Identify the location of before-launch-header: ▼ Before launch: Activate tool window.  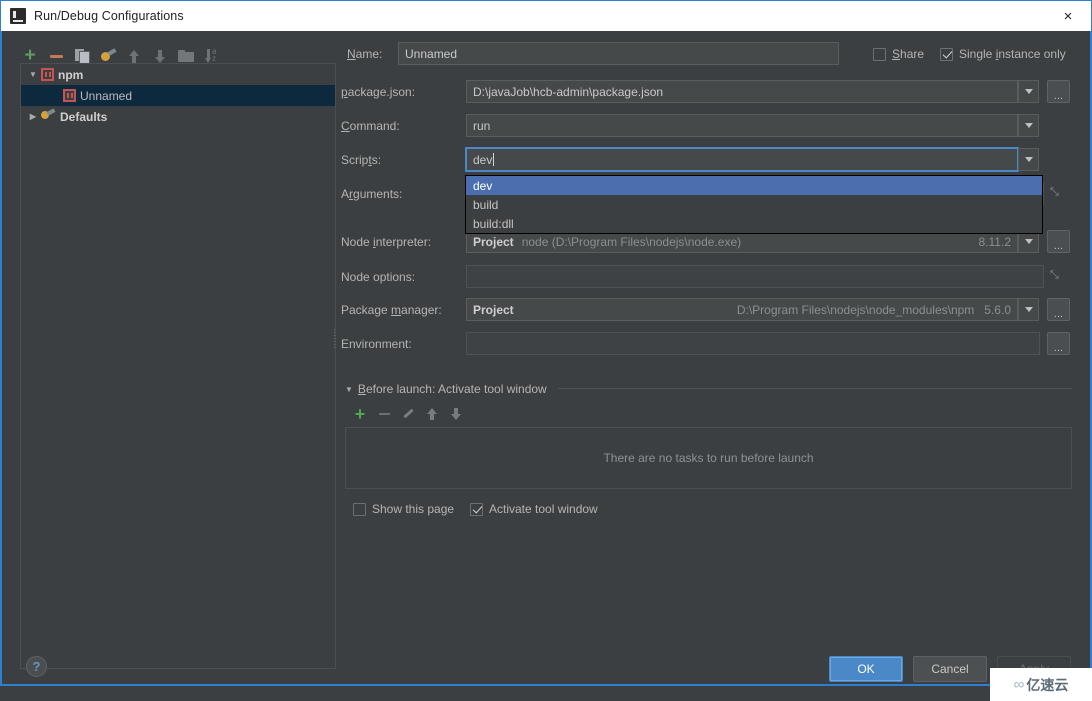
(446, 389).